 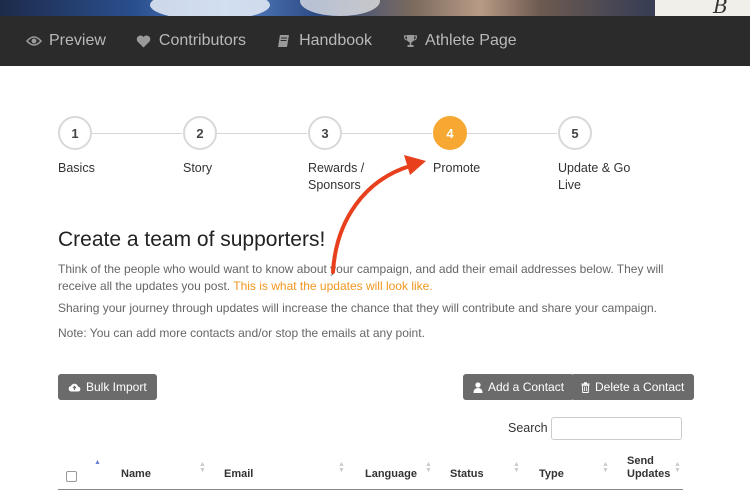 What do you see at coordinates (34, 41) in the screenshot?
I see `eye-icon` at bounding box center [34, 41].